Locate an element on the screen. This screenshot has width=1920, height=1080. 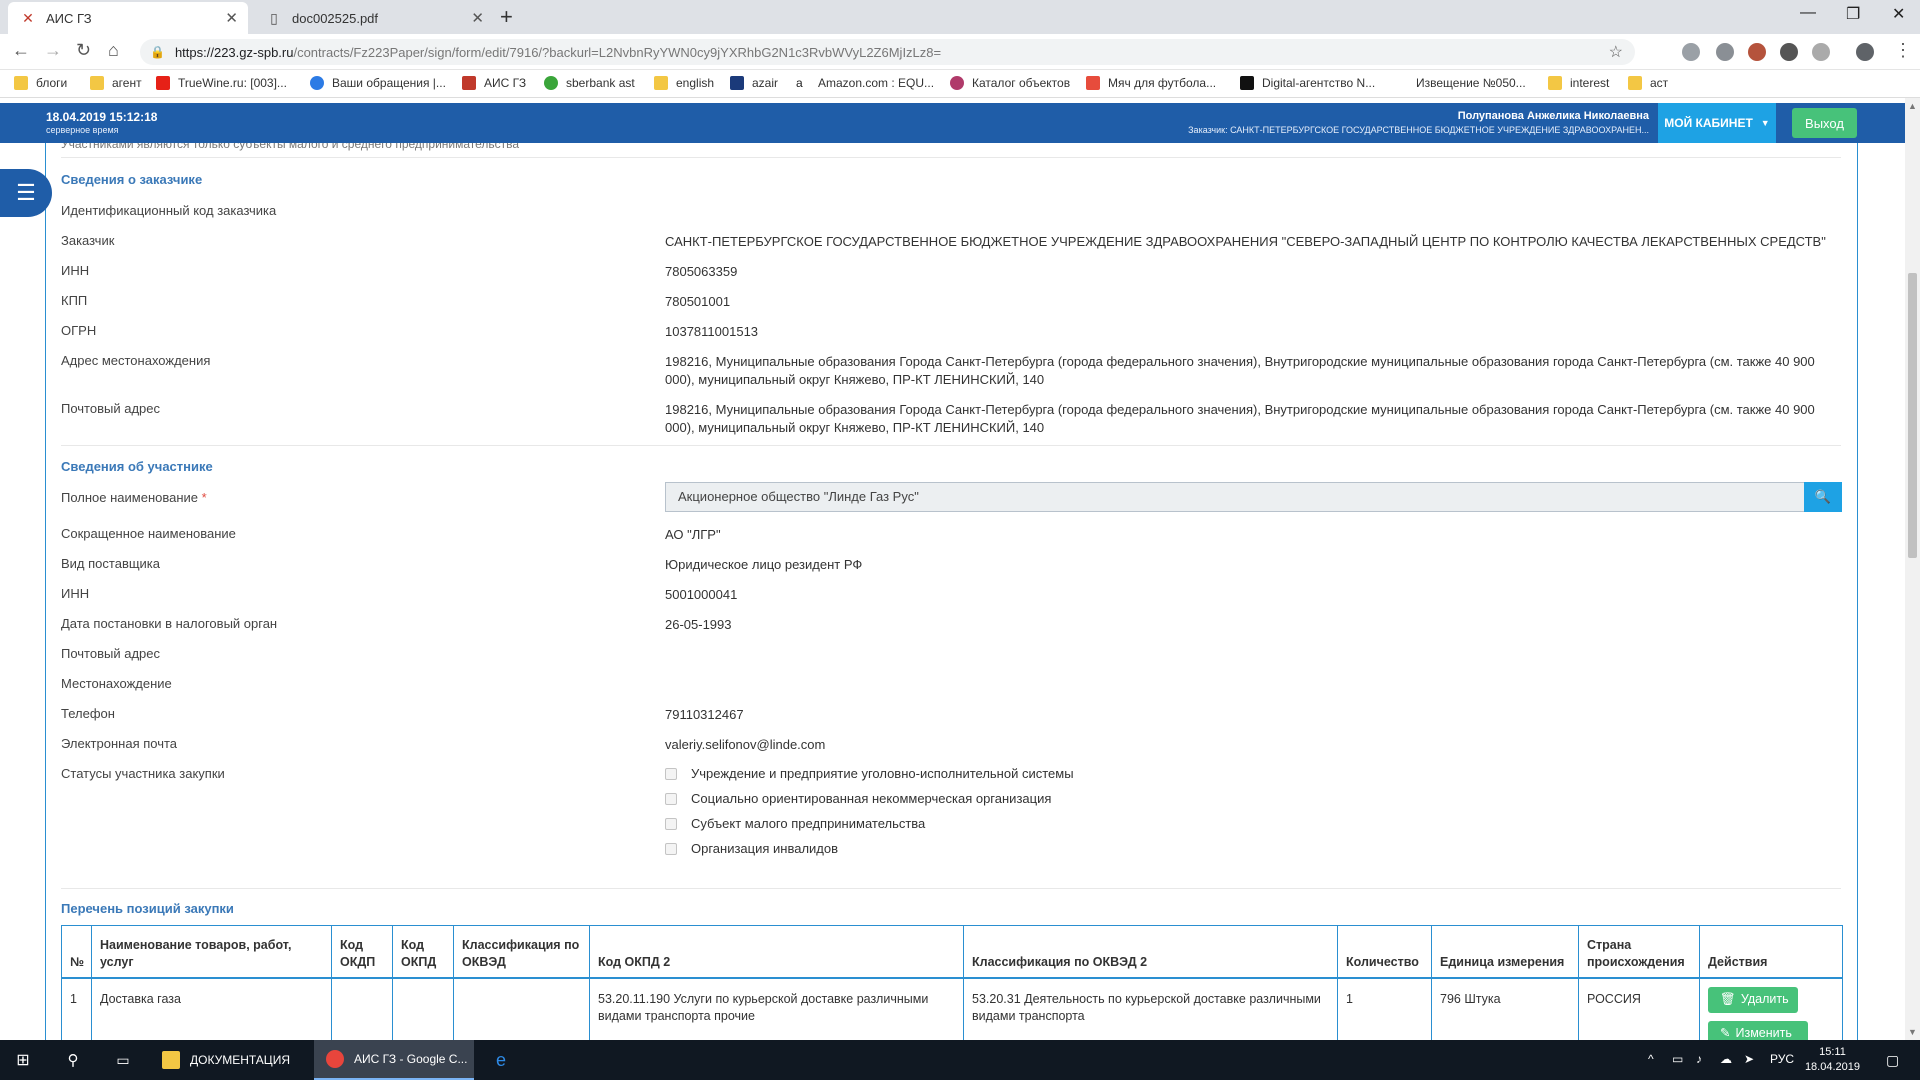
my-cabinet-button: МОЙ КАБИНЕТ ▼ is located at coordinates (1717, 123).